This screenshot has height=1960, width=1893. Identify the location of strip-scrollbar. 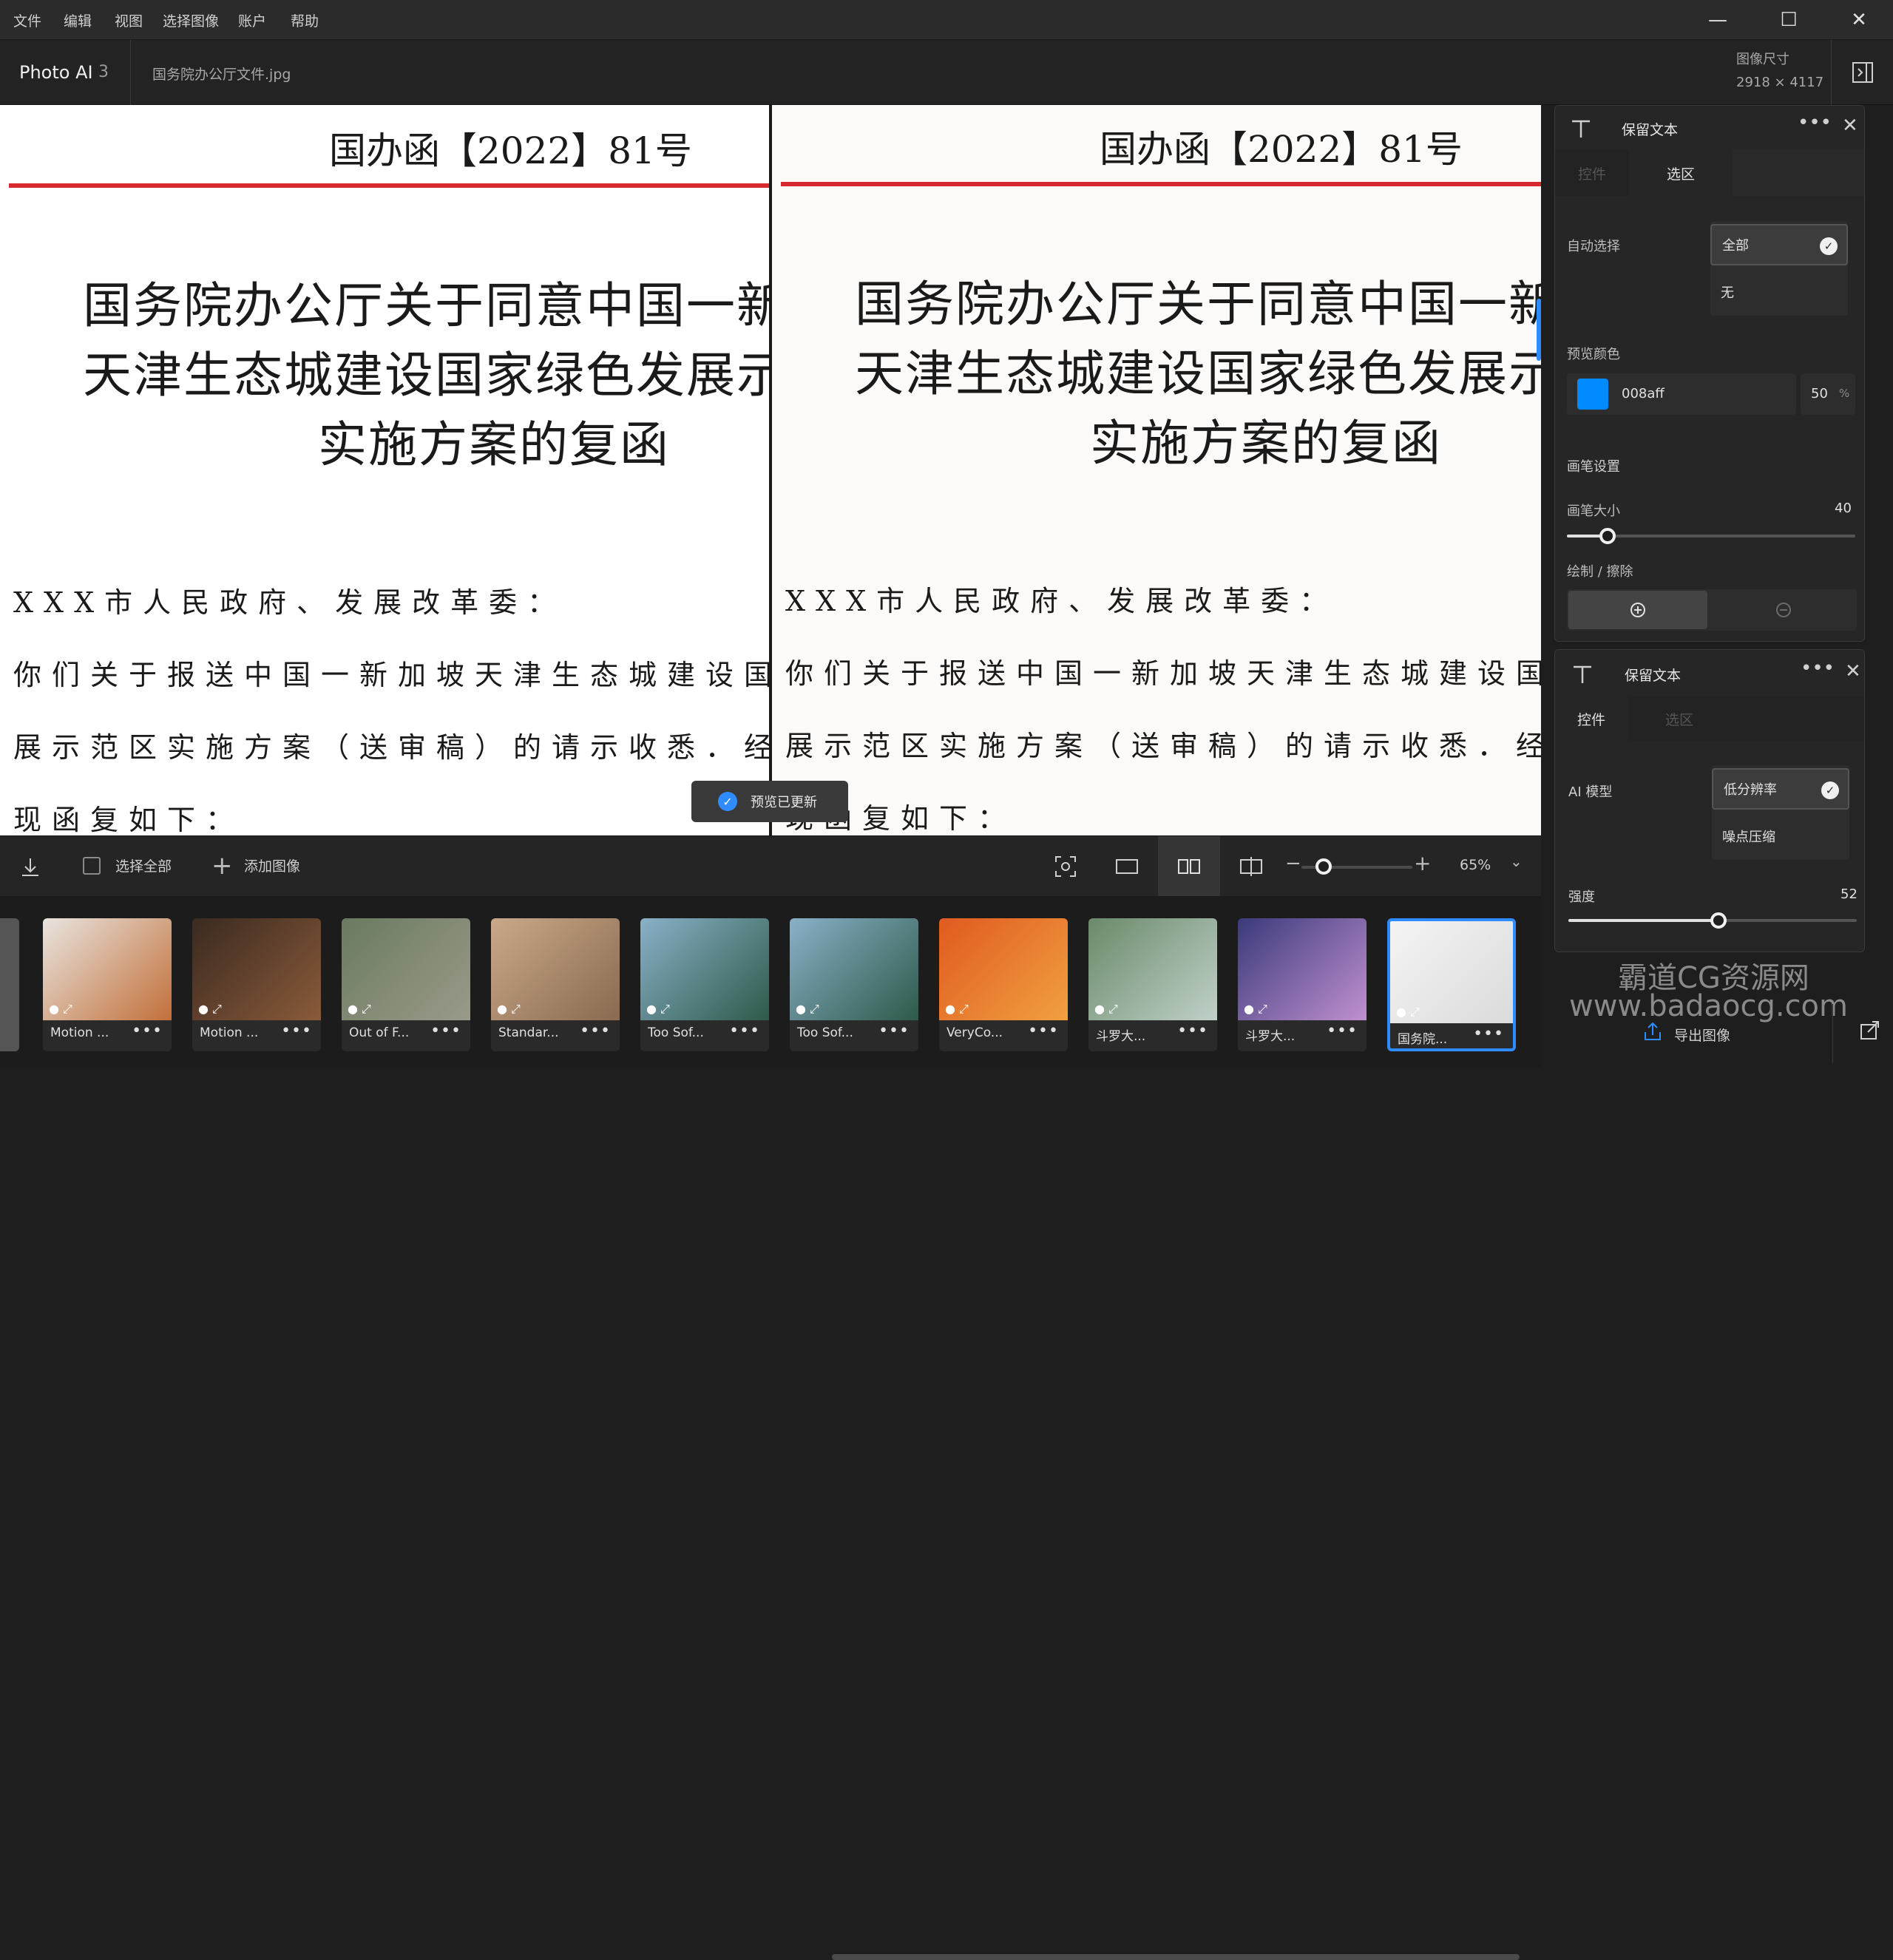
(1176, 1957).